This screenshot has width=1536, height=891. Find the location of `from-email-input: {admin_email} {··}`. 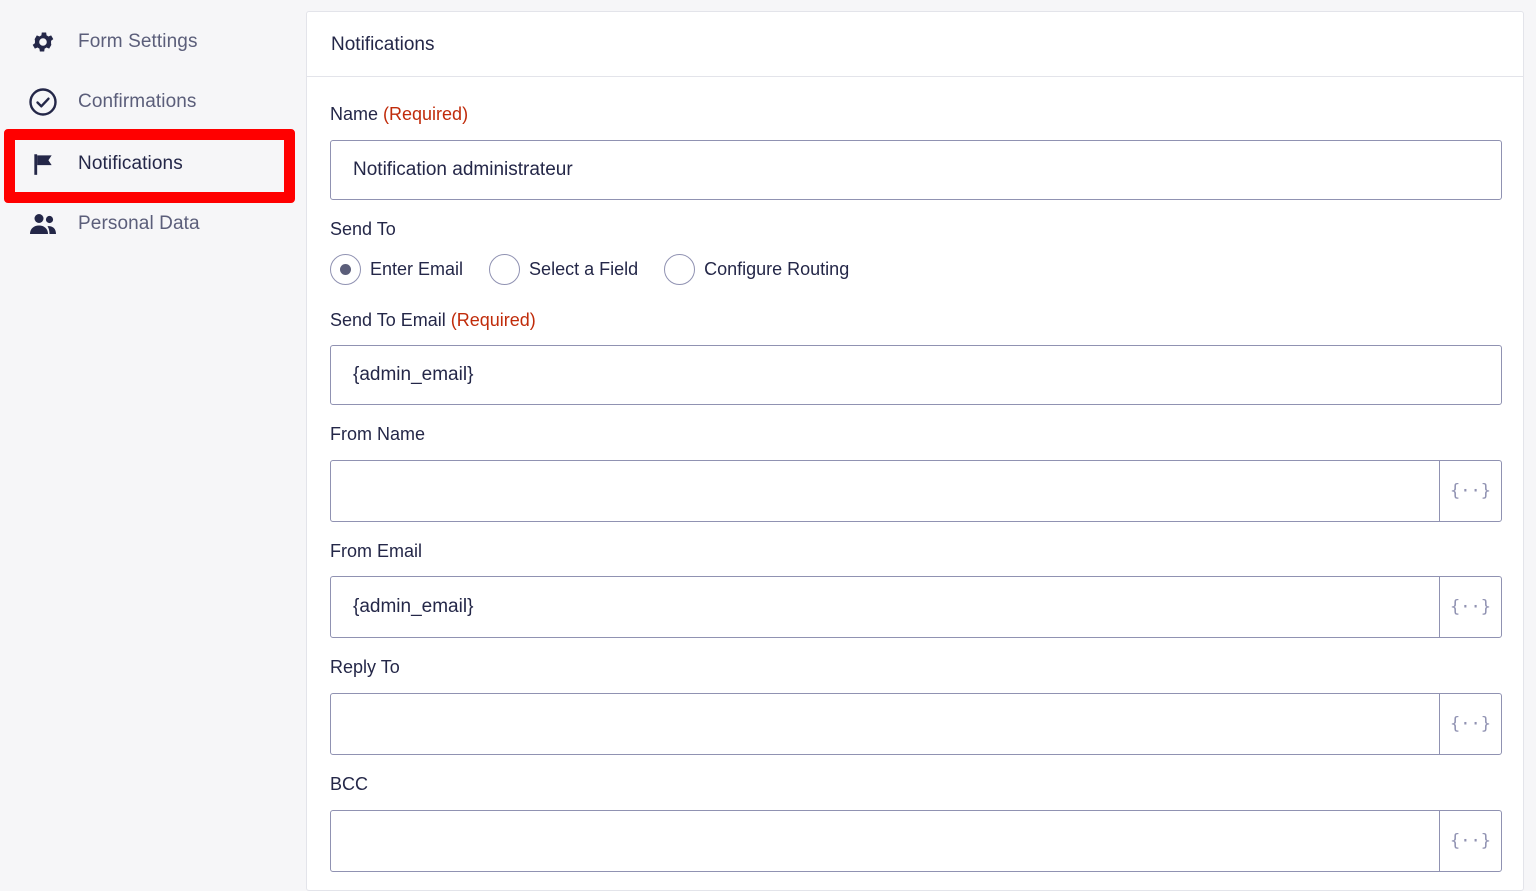

from-email-input: {admin_email} {··} is located at coordinates (916, 607).